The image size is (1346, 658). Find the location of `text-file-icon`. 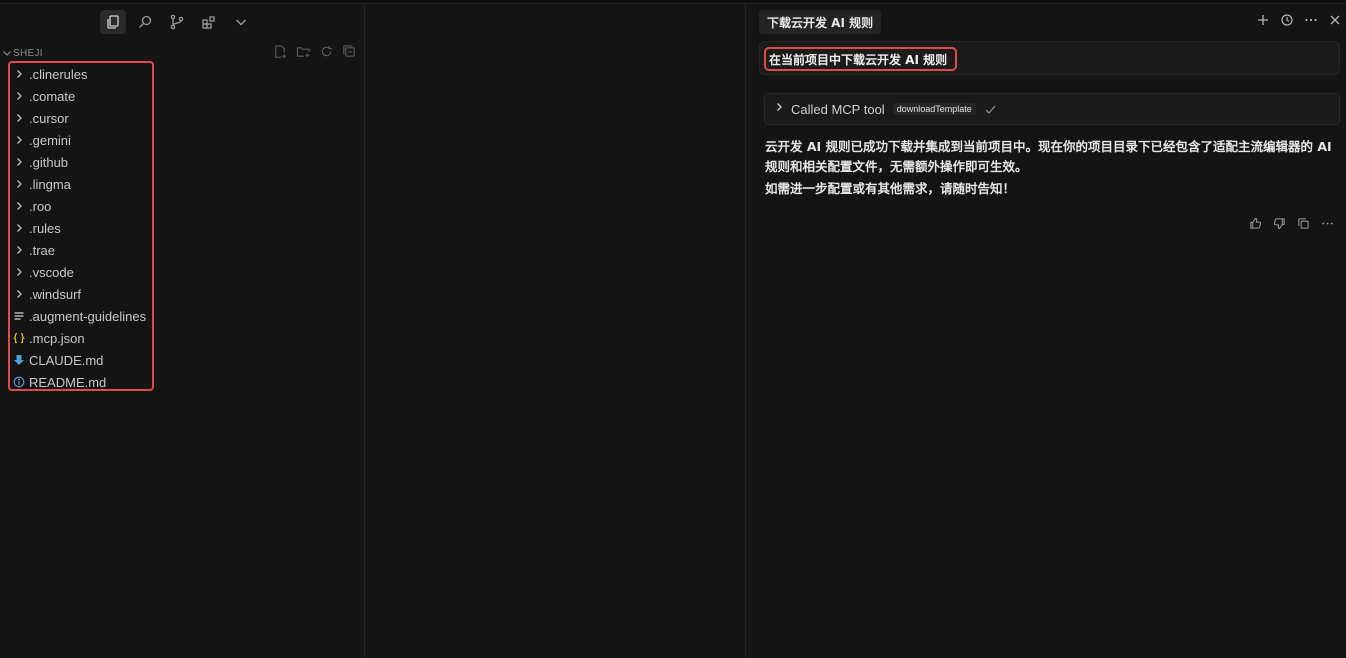

text-file-icon is located at coordinates (19, 316).